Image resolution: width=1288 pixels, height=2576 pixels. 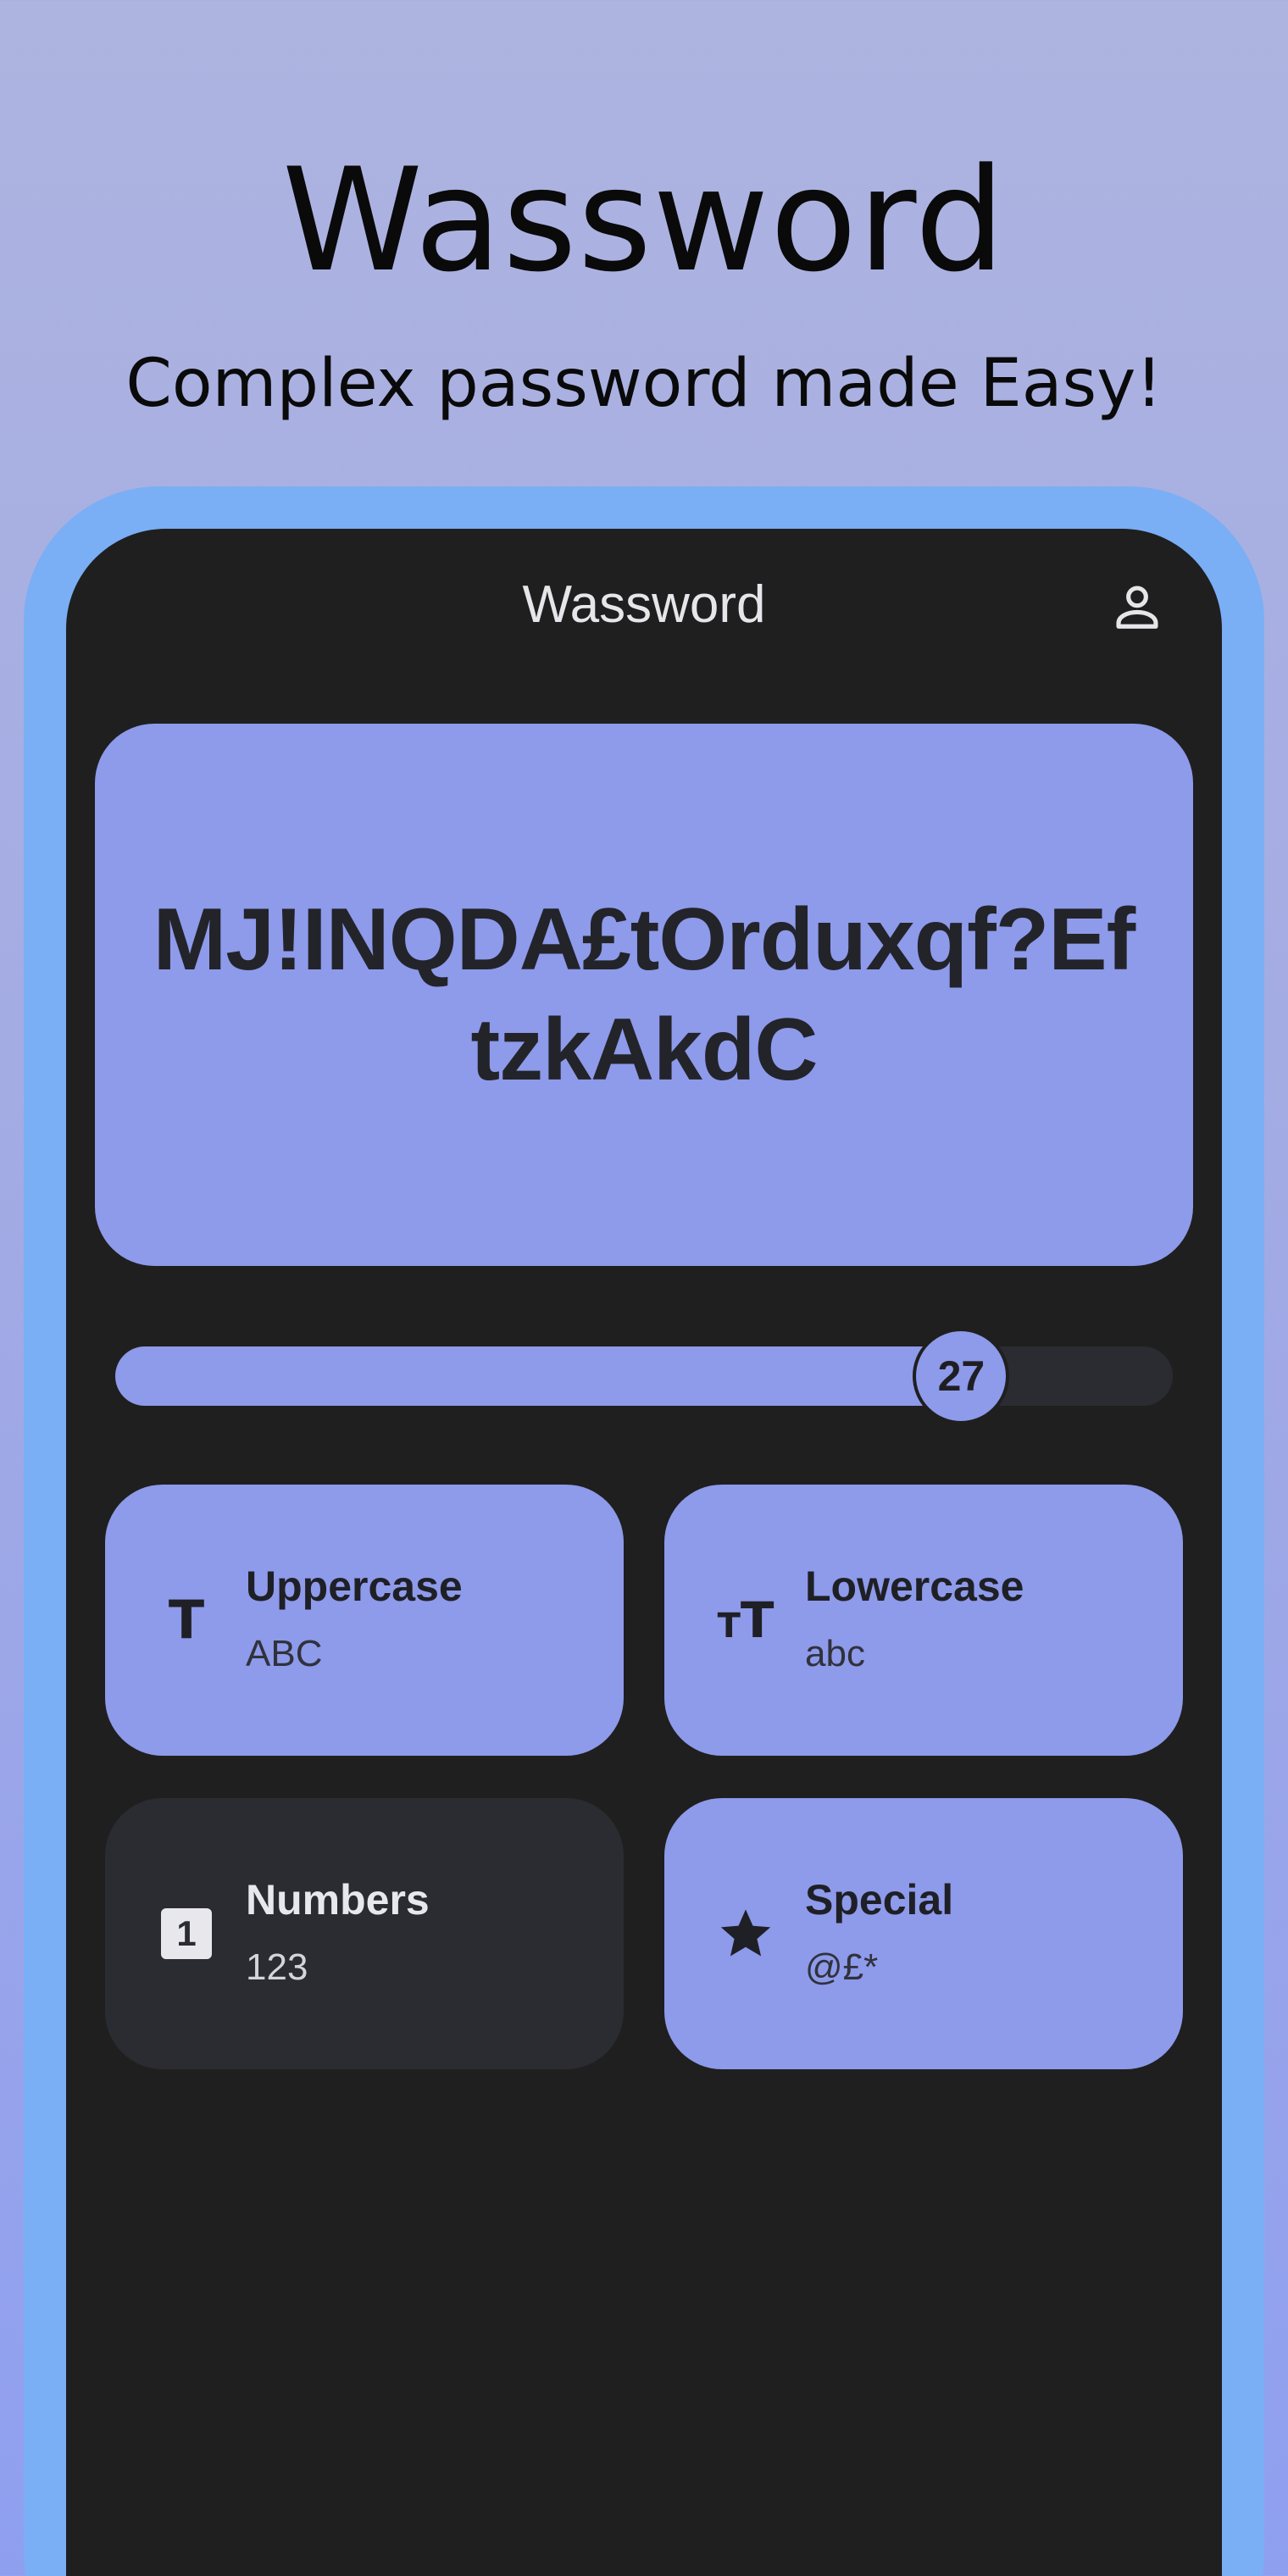 I want to click on person-outline-icon, so click(x=1137, y=607).